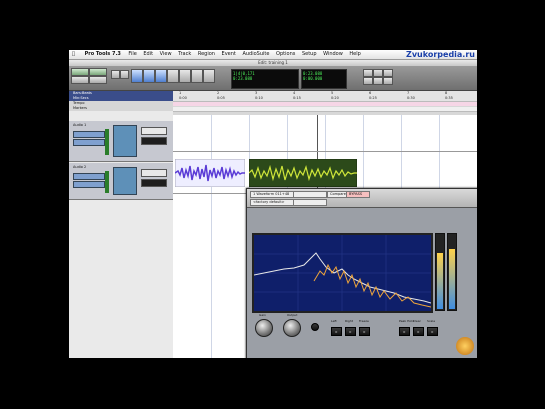 This screenshot has height=409, width=545. What do you see at coordinates (149, 76) in the screenshot?
I see `trimmer-tool-icon` at bounding box center [149, 76].